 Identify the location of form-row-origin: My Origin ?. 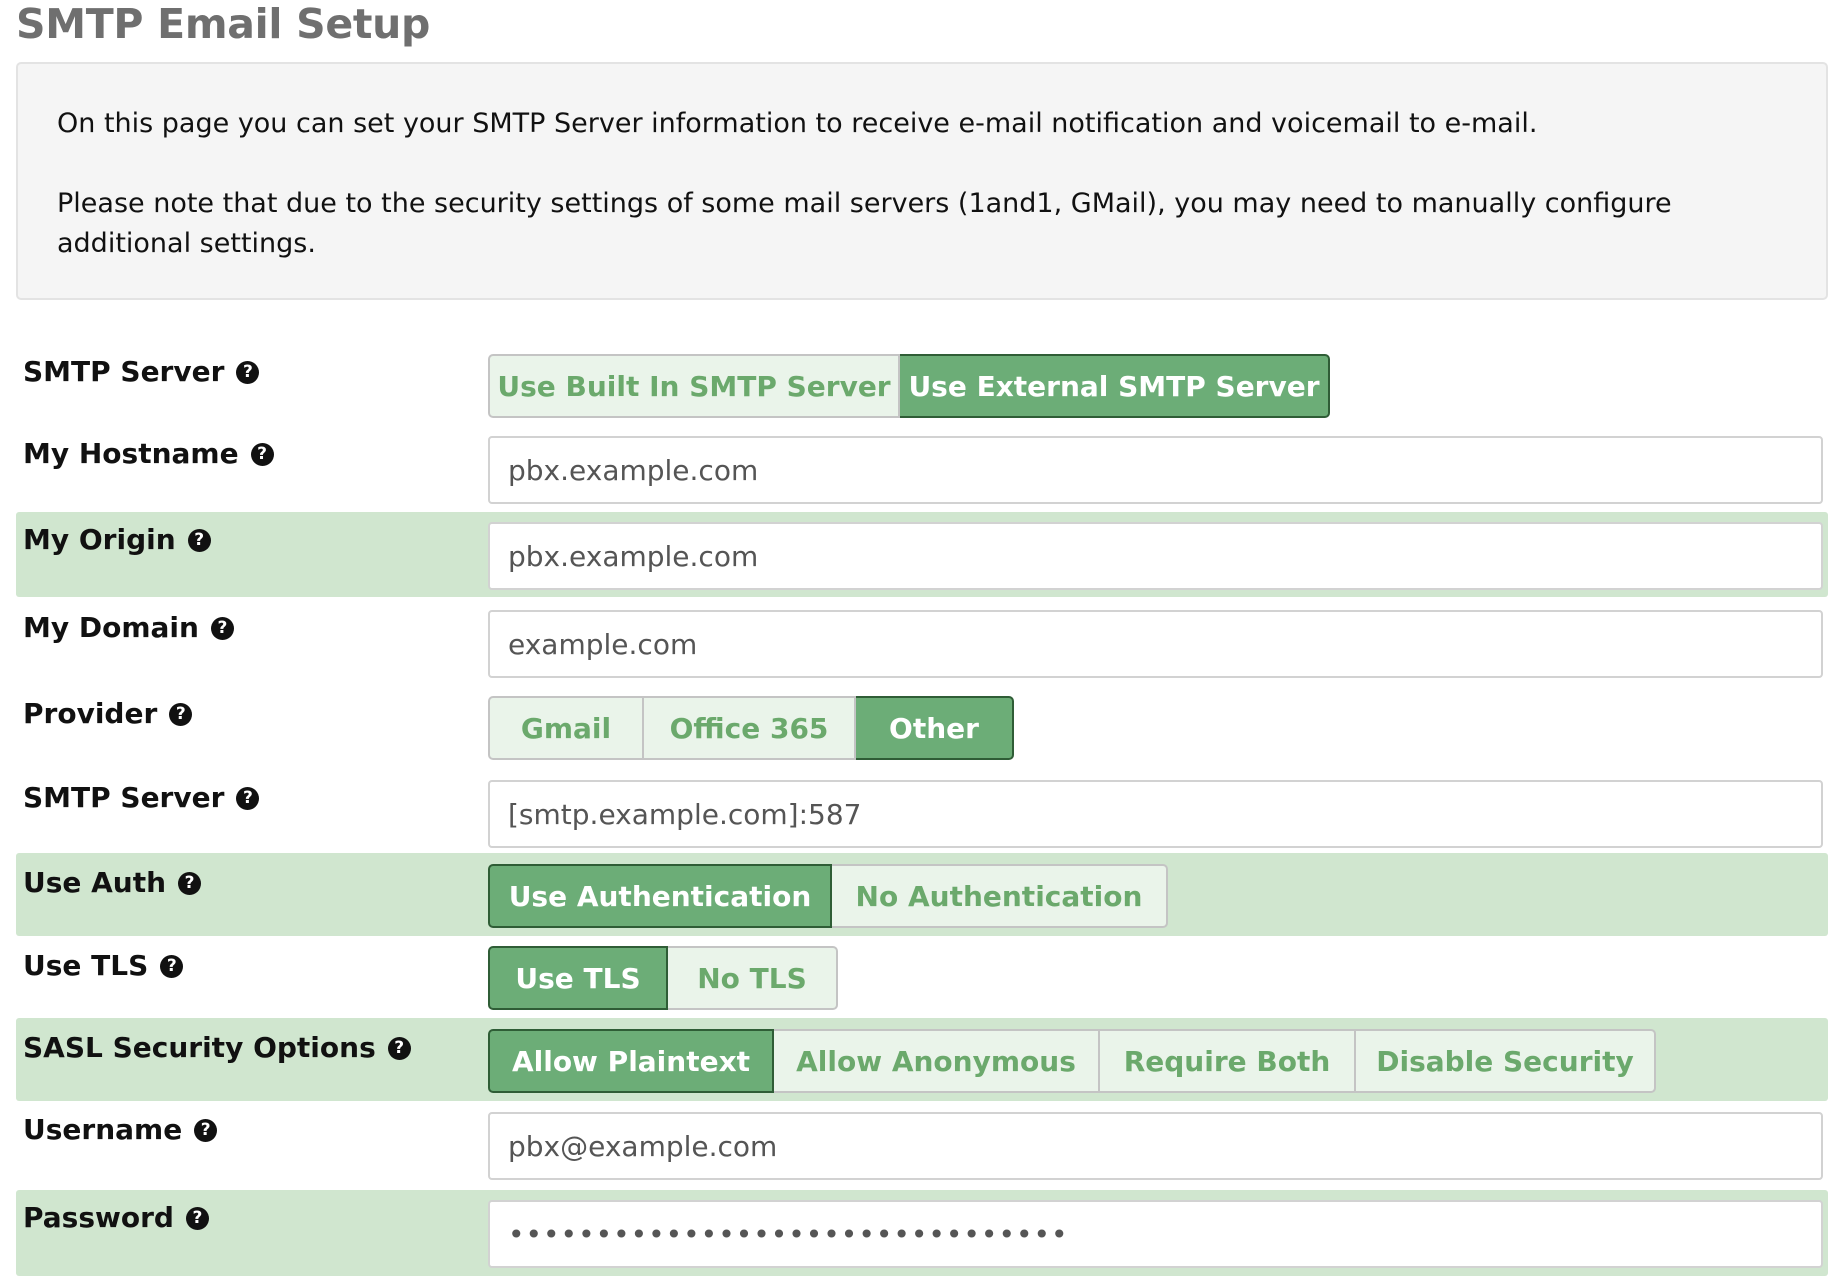
(922, 554).